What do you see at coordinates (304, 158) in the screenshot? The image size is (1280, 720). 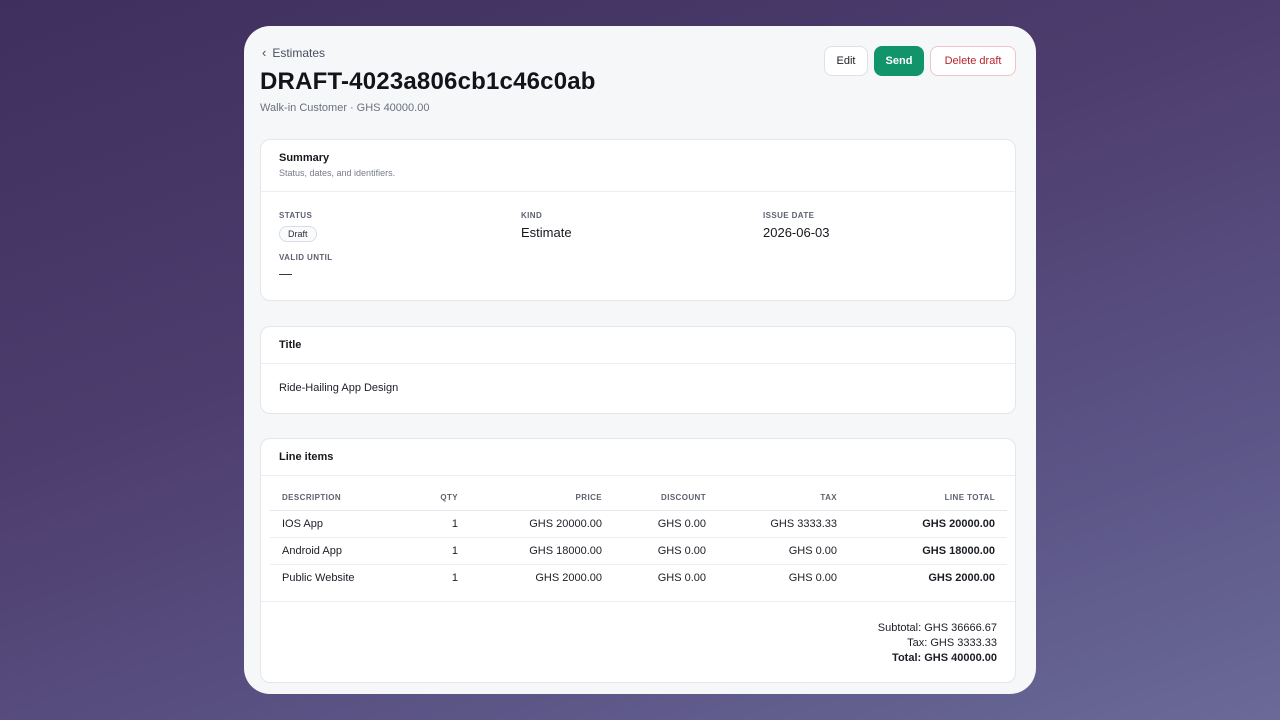 I see `summary-title: Summary` at bounding box center [304, 158].